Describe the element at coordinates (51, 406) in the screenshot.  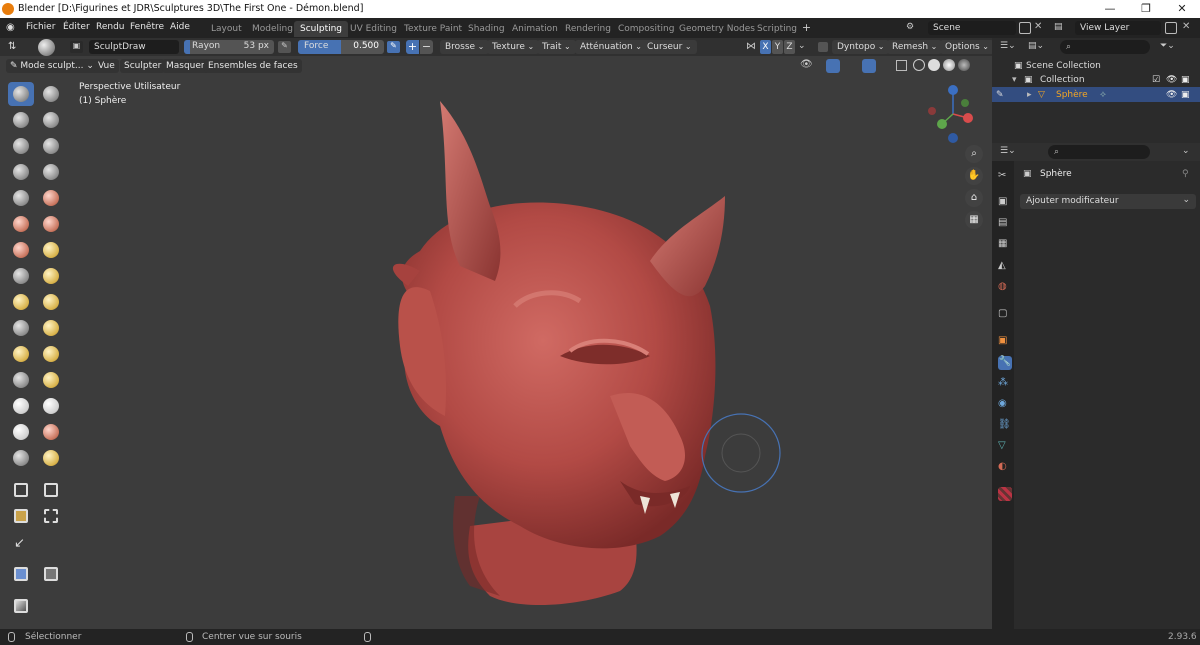
I see `tool-simplify` at that location.